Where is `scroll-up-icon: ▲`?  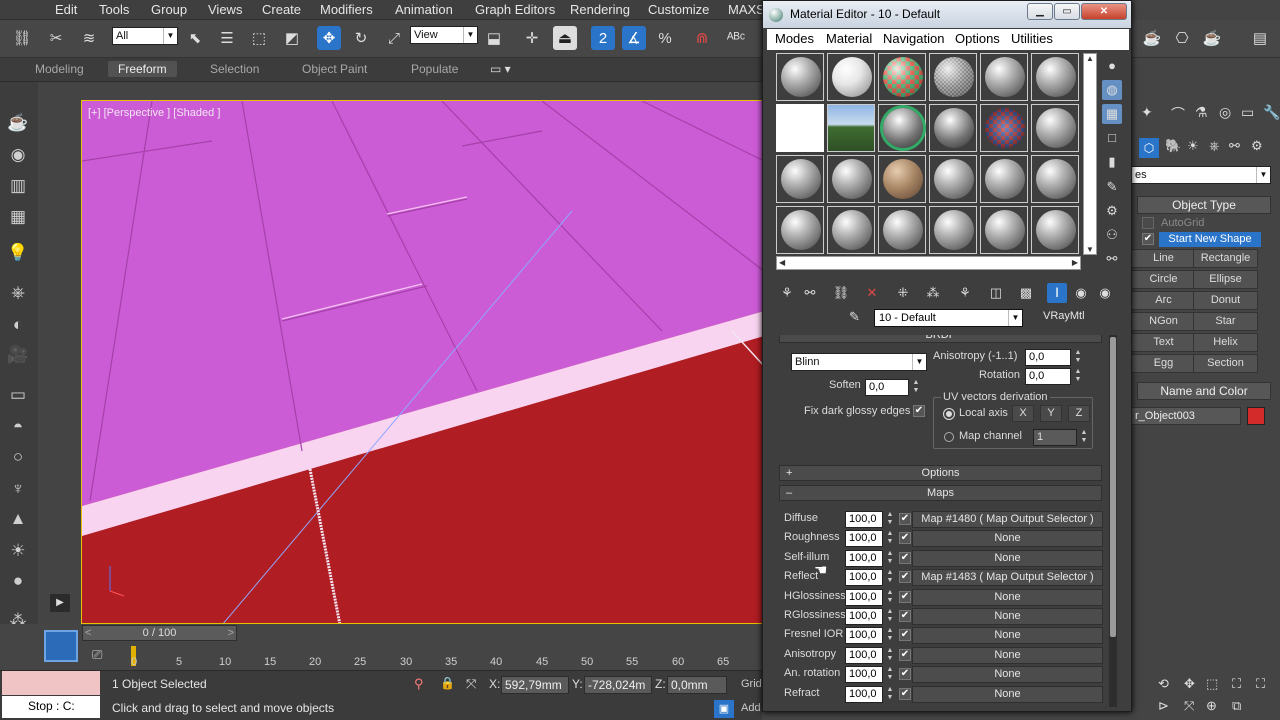 scroll-up-icon: ▲ is located at coordinates (1090, 58).